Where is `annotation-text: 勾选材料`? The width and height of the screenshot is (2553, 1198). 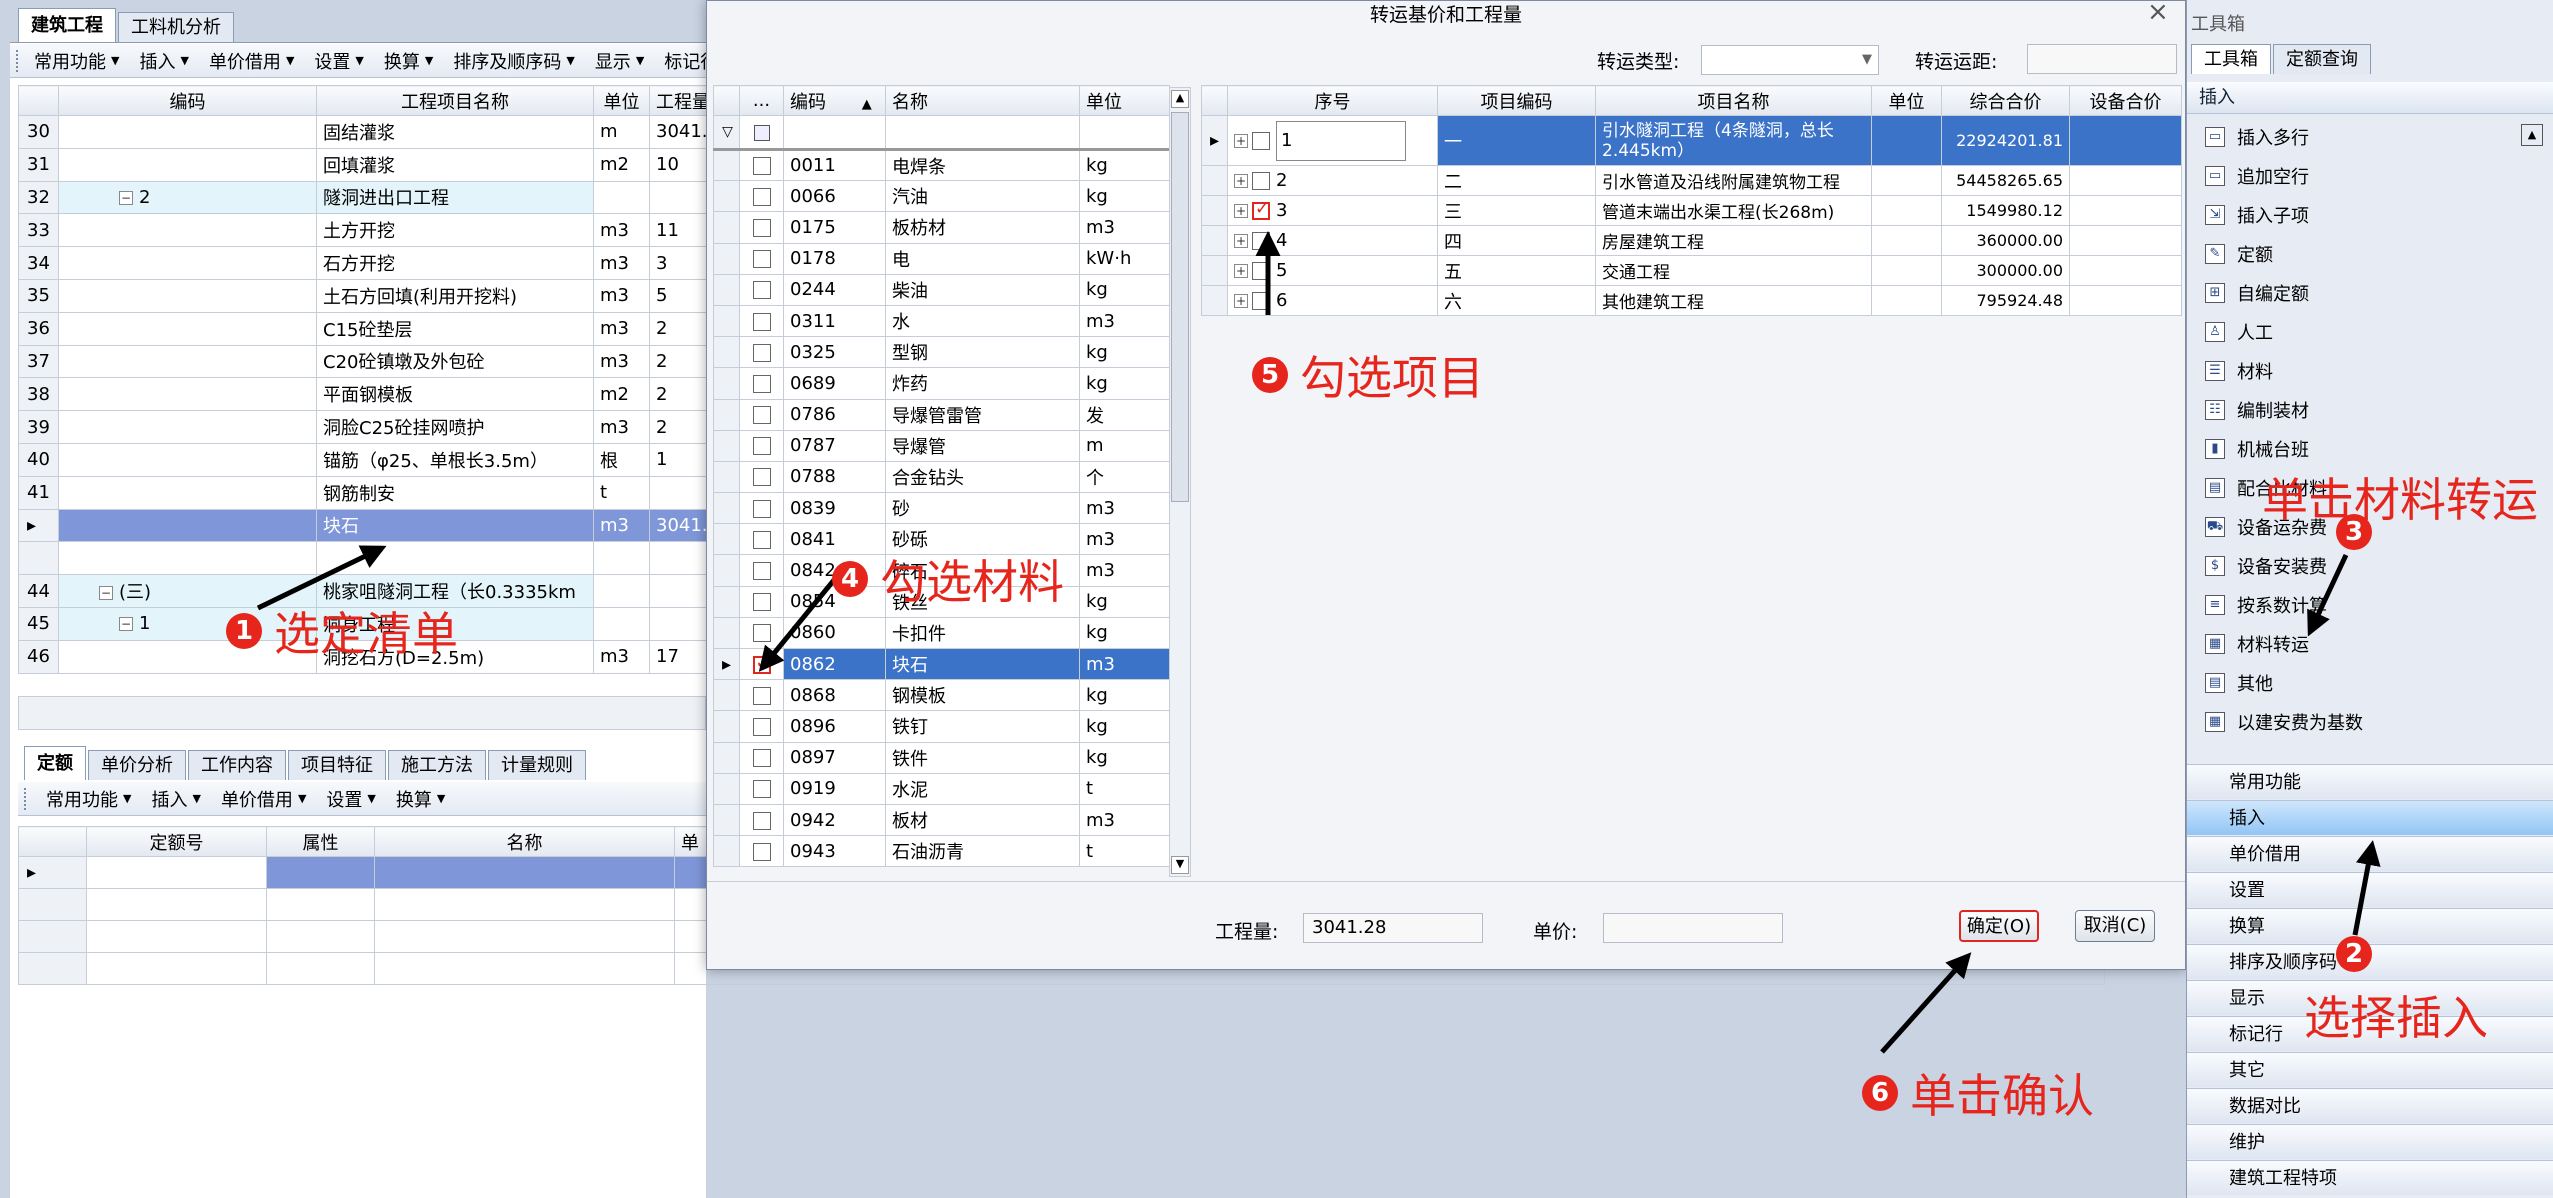 annotation-text: 勾选材料 is located at coordinates (972, 582).